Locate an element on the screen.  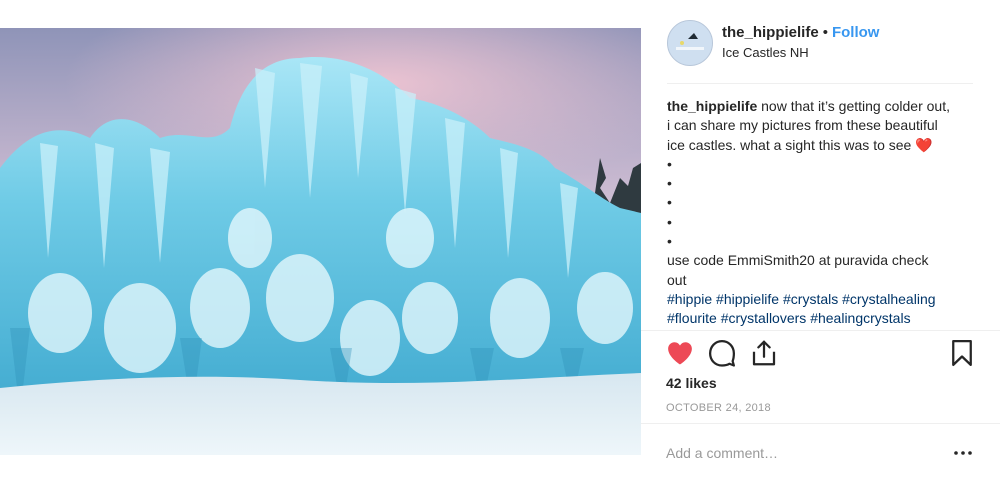
heart-icon is located at coordinates (680, 353).